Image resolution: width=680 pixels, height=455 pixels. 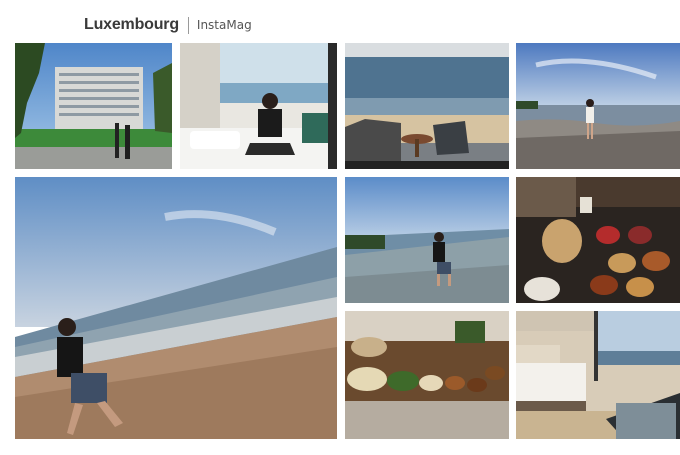 I want to click on photo-beach-sunset, so click(x=598, y=106).